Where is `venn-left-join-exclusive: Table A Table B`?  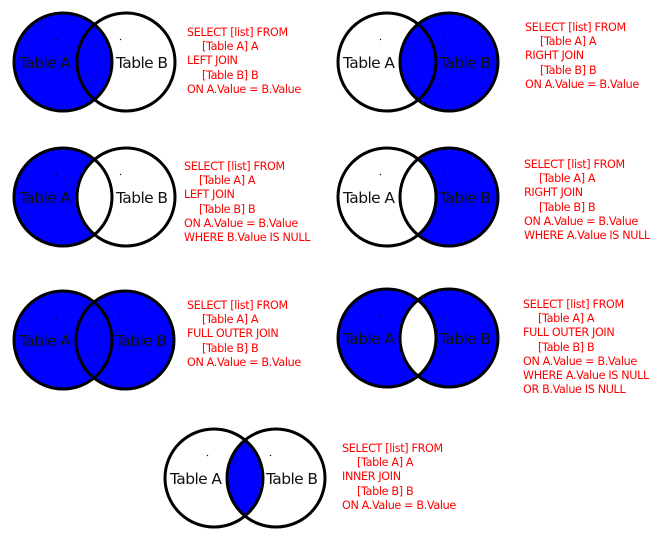 venn-left-join-exclusive: Table A Table B is located at coordinates (94, 197).